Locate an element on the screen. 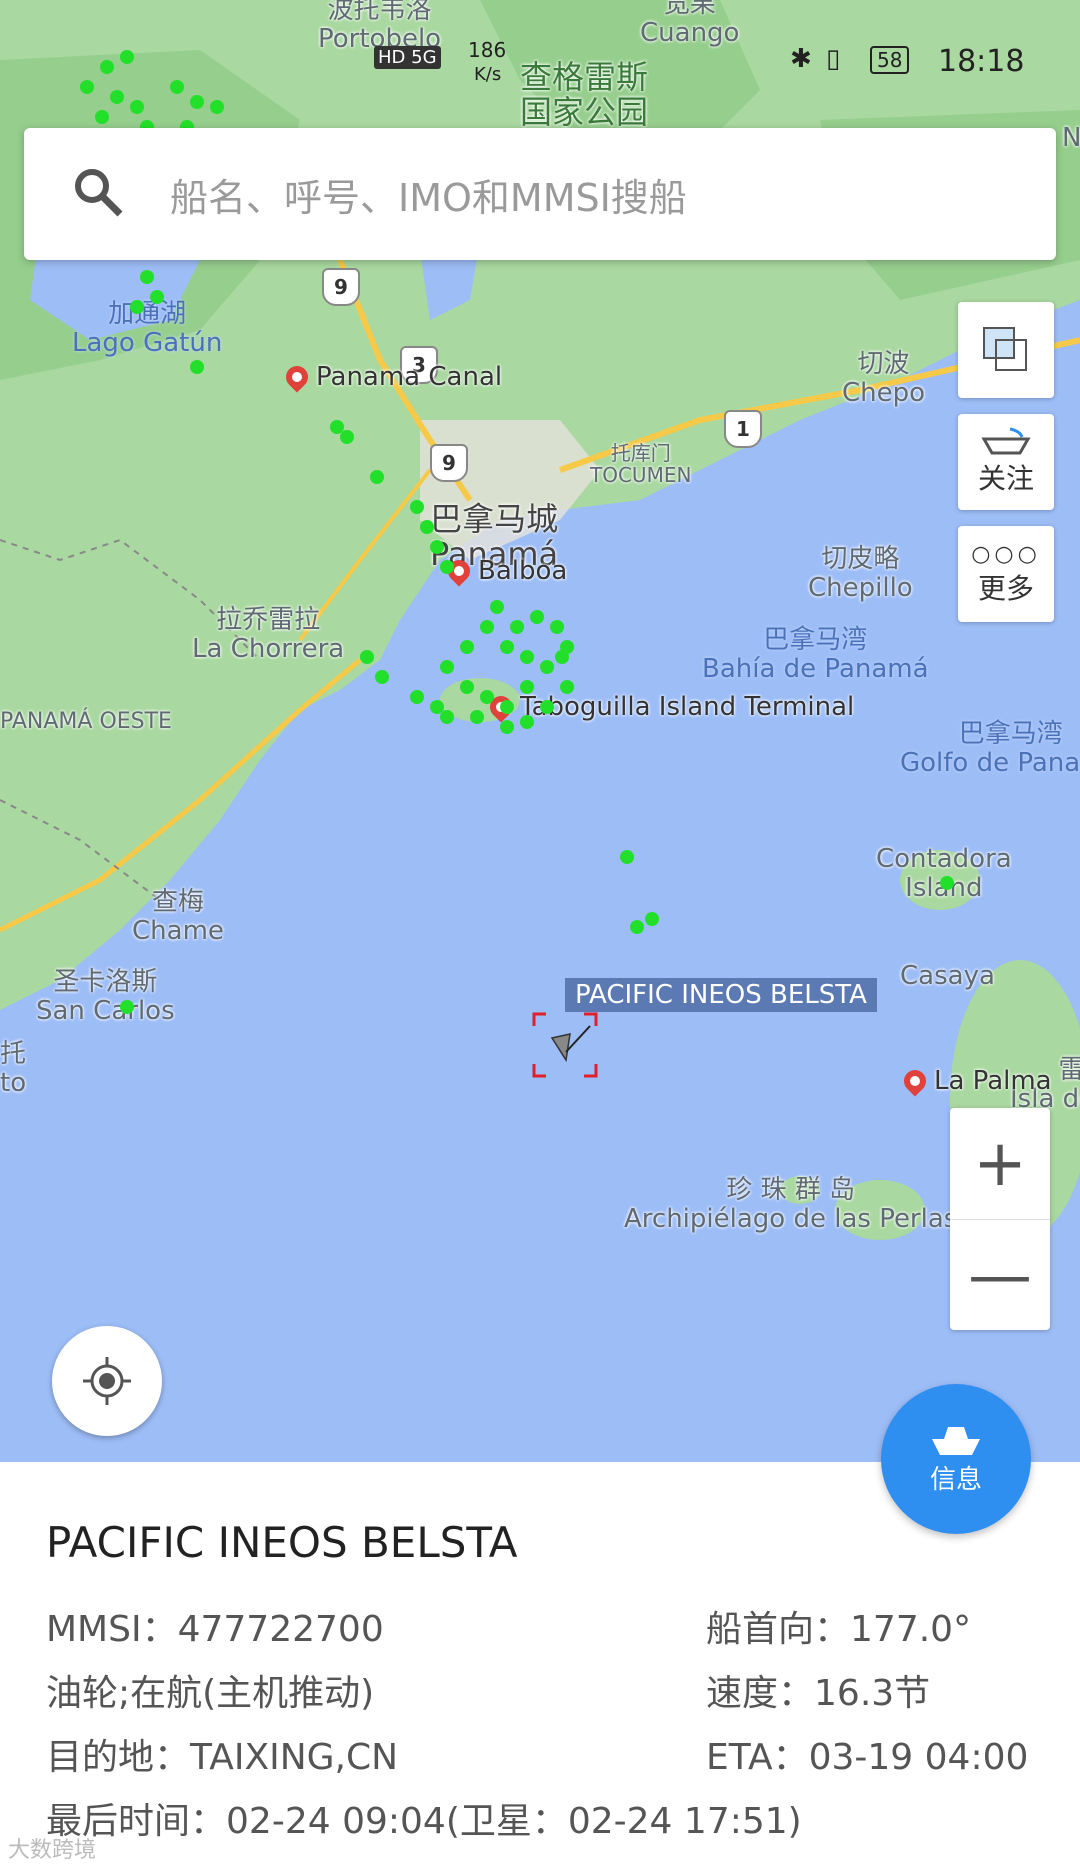 The image size is (1080, 1869). locate-button is located at coordinates (107, 1381).